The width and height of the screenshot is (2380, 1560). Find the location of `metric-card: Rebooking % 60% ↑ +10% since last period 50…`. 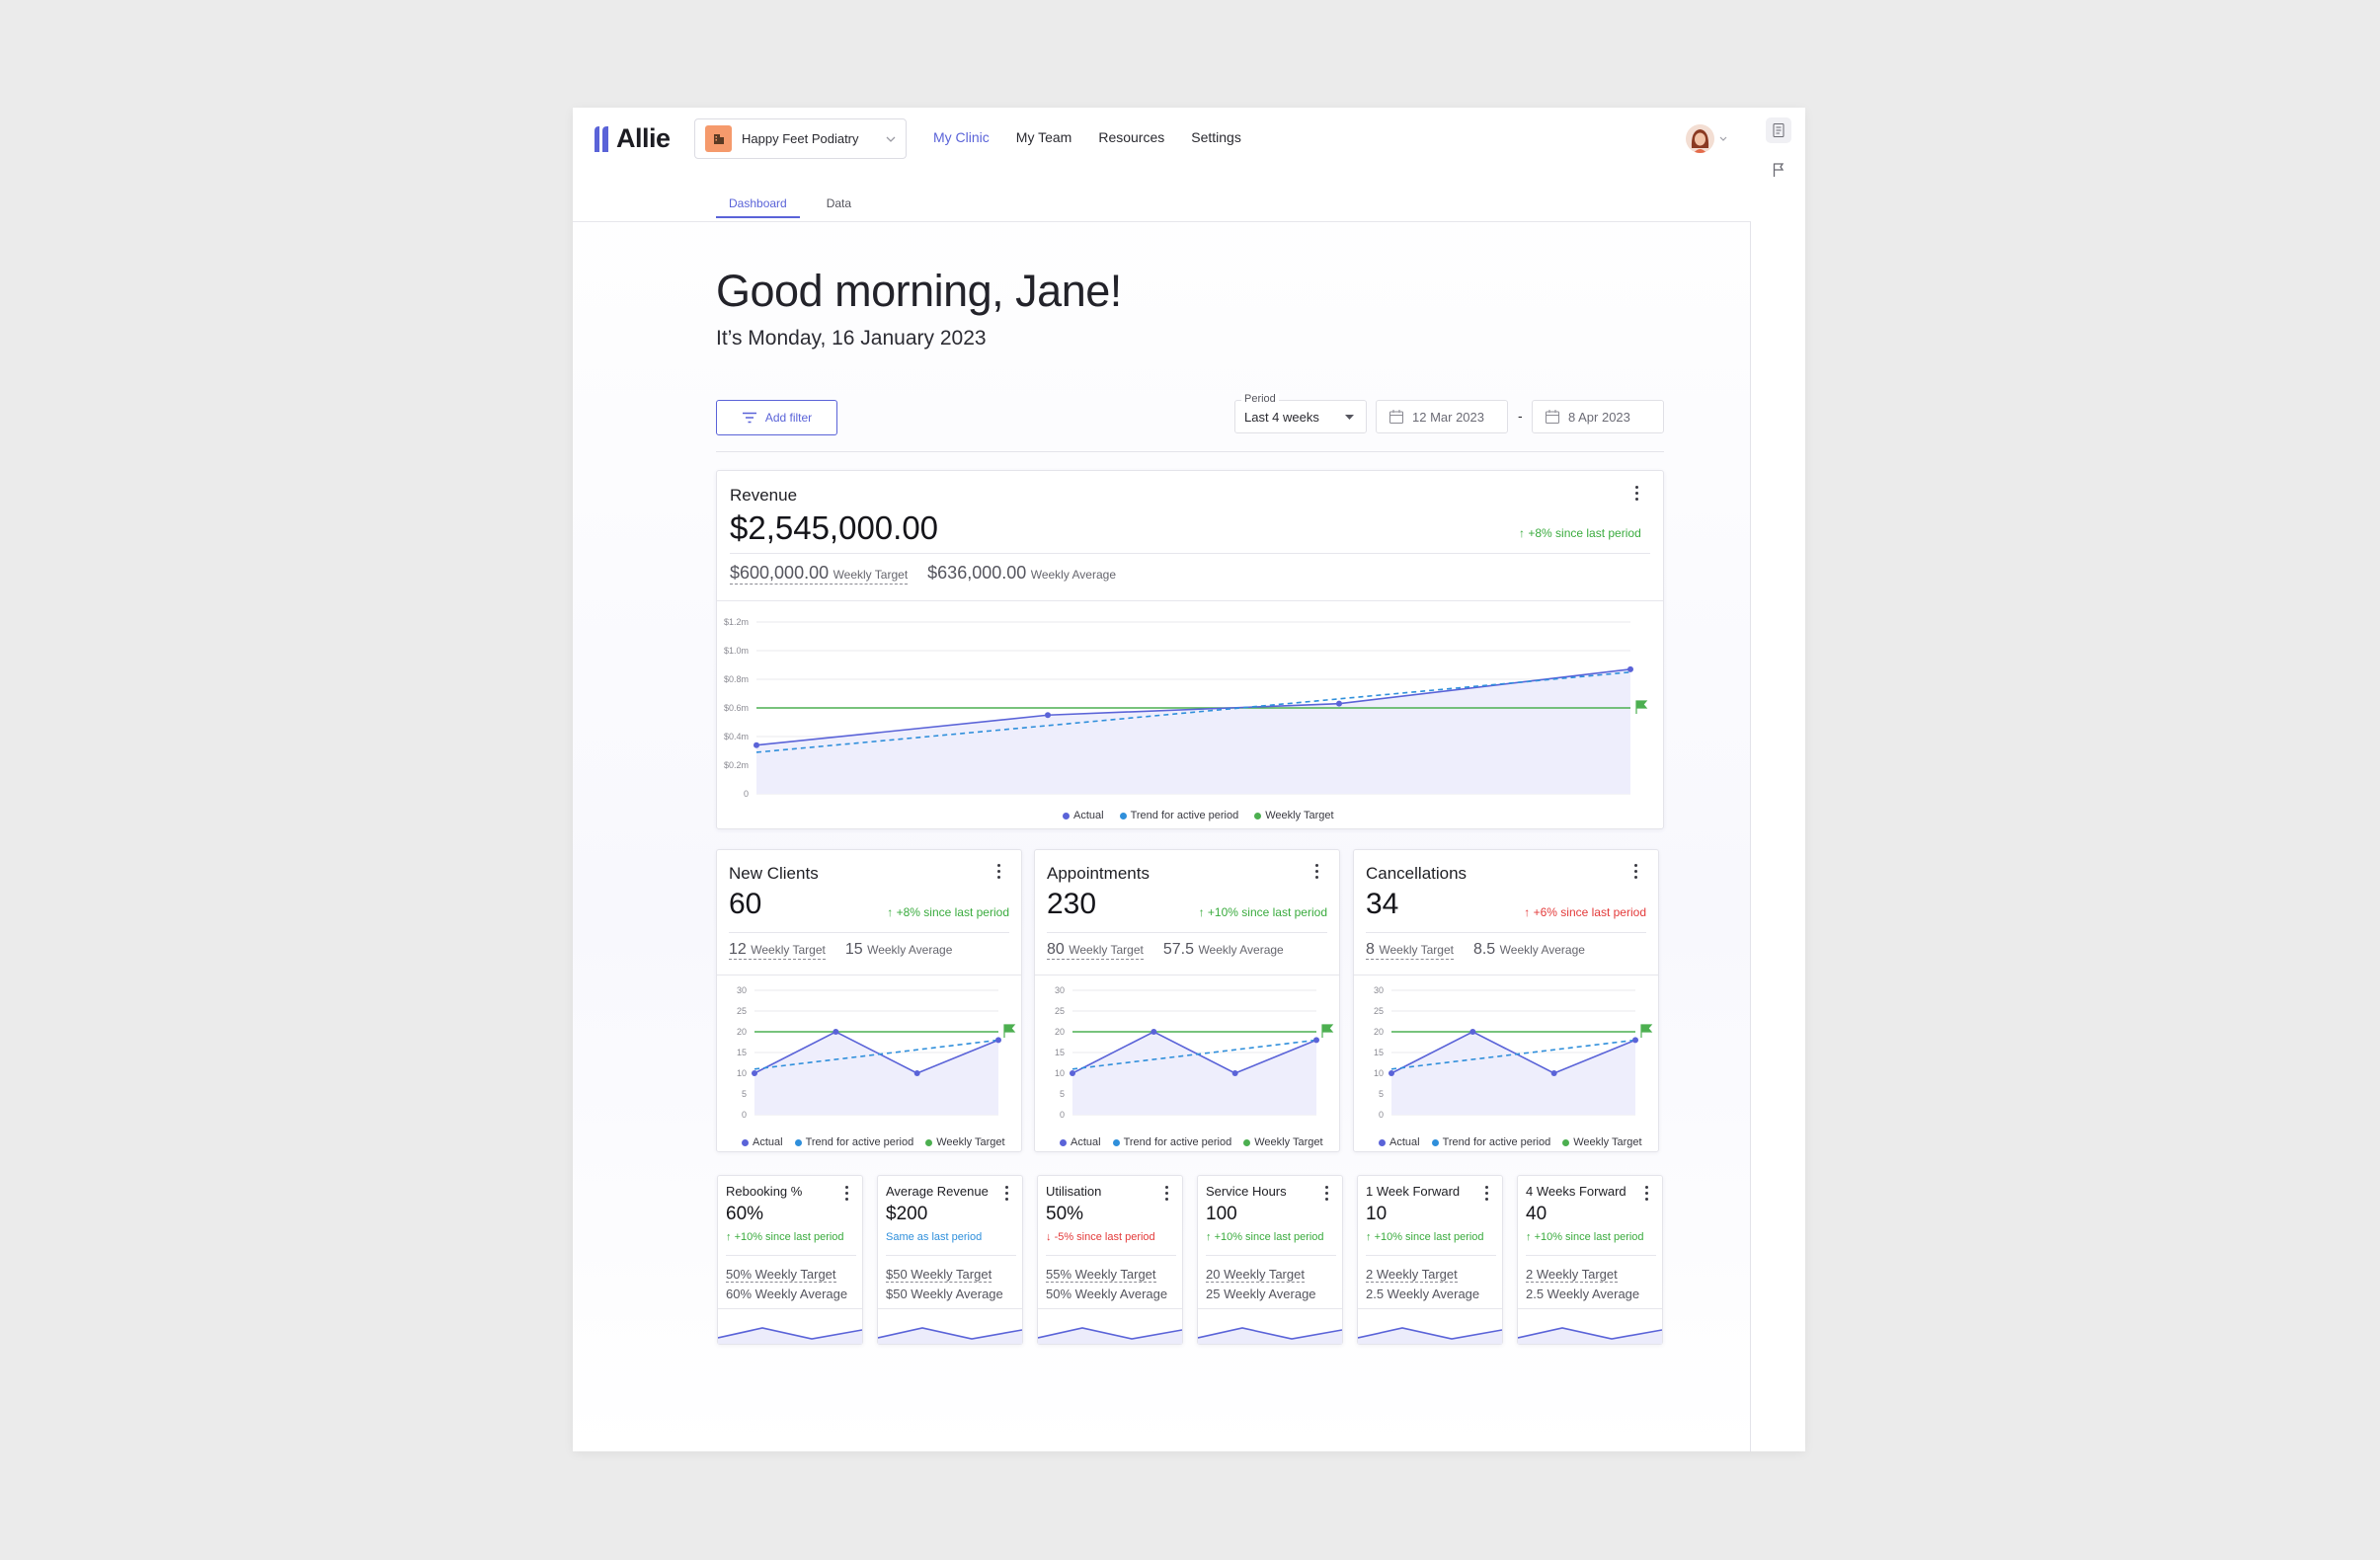

metric-card: Rebooking % 60% ↑ +10% since last period 50… is located at coordinates (790, 1260).